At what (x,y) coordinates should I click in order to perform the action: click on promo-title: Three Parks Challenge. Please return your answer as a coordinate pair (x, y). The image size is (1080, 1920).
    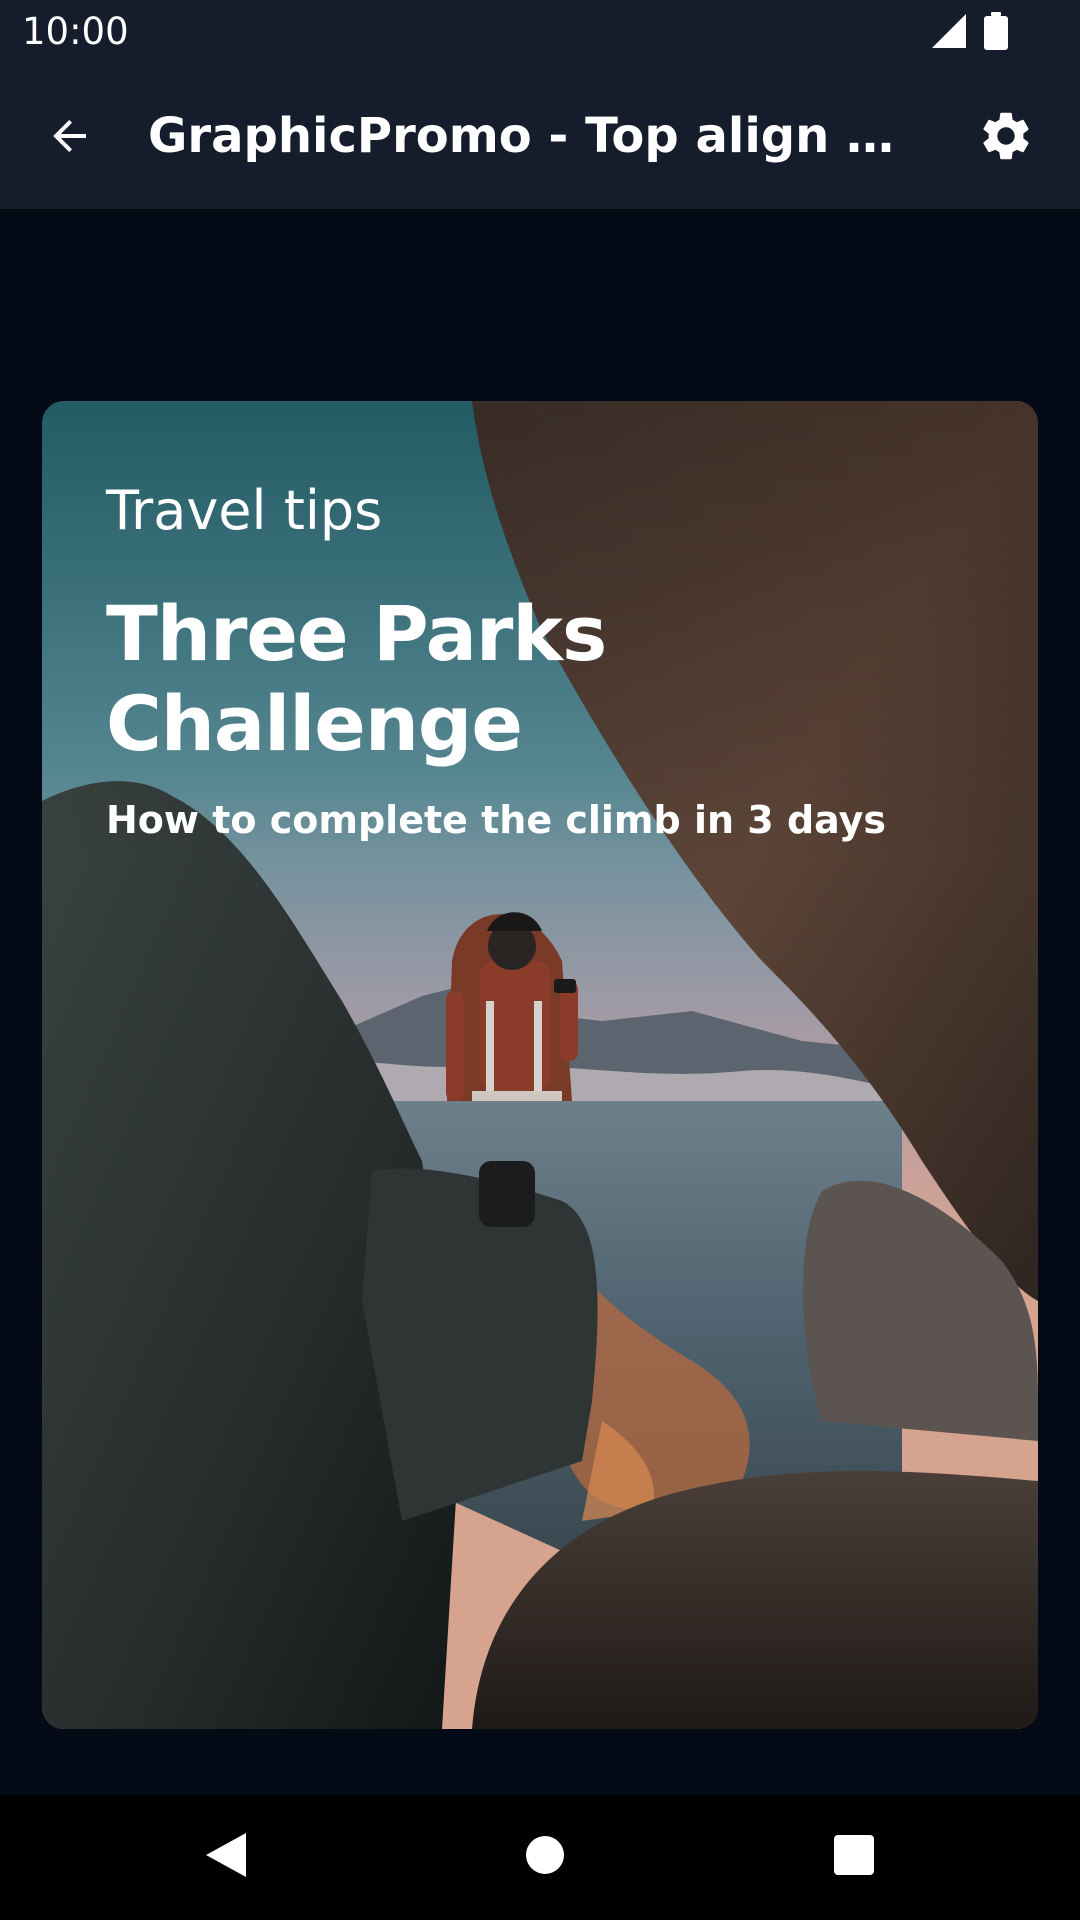
    Looking at the image, I should click on (356, 678).